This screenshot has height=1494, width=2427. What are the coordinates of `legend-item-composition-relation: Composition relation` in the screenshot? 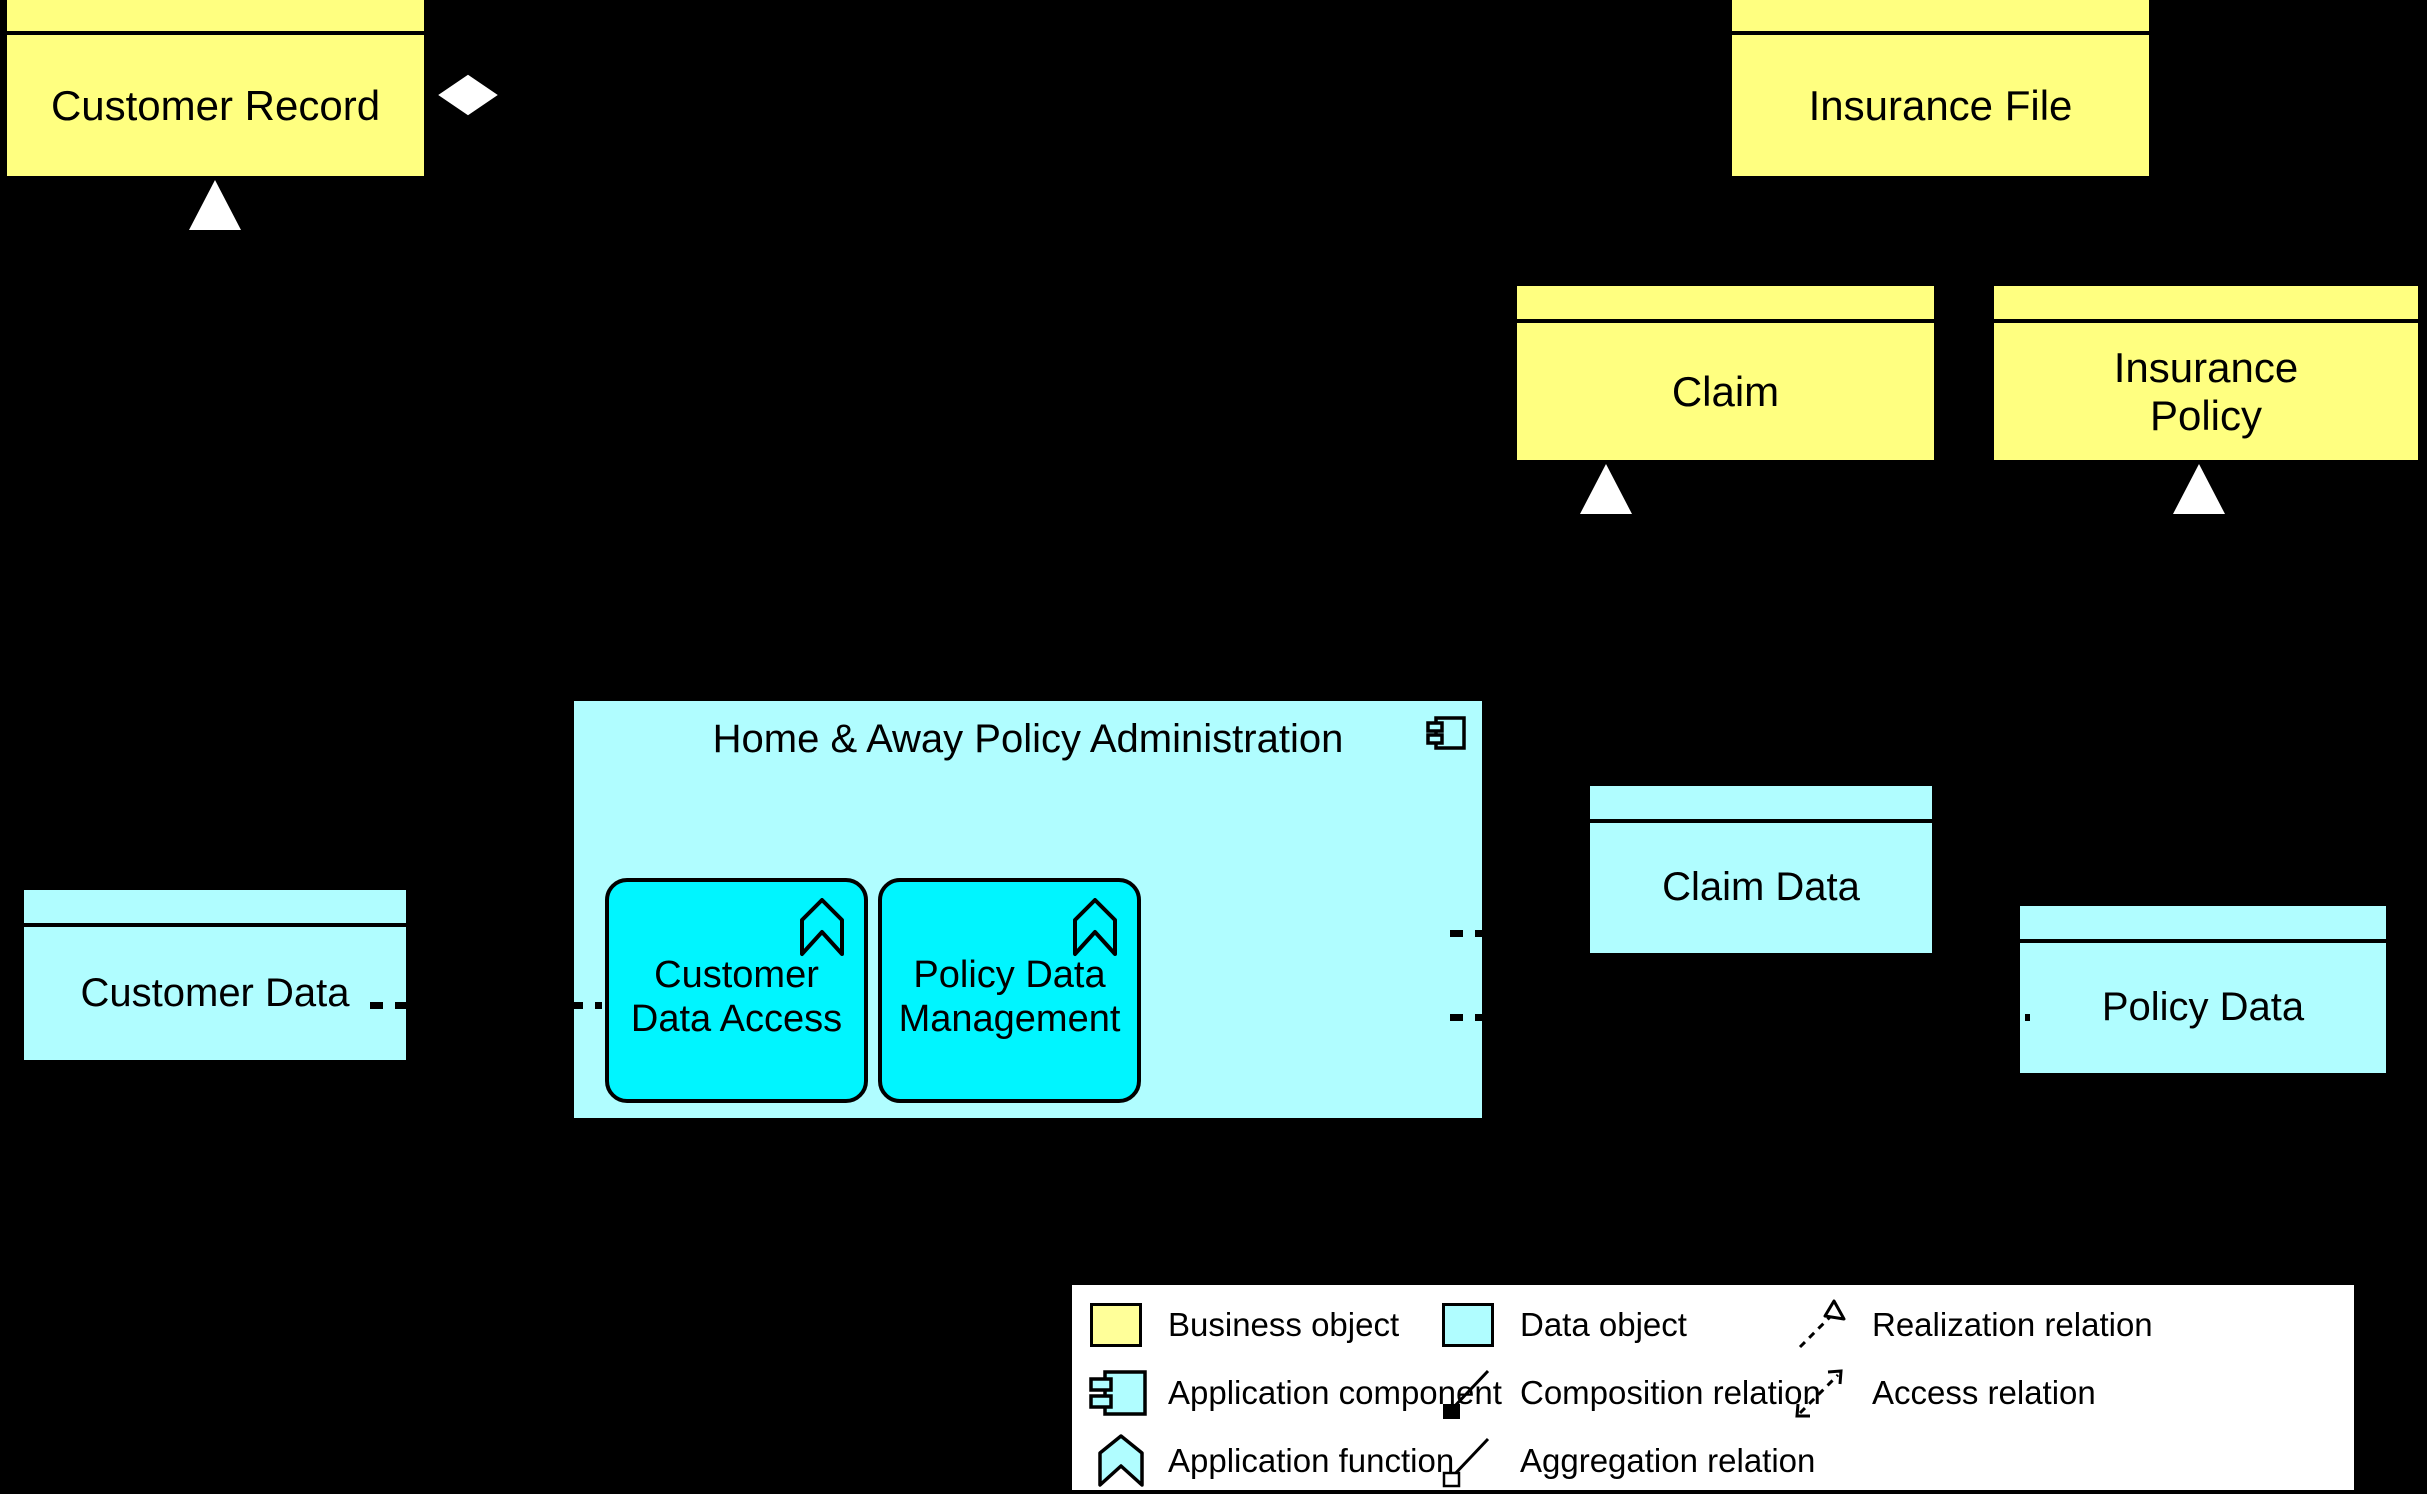 It's located at (1630, 1393).